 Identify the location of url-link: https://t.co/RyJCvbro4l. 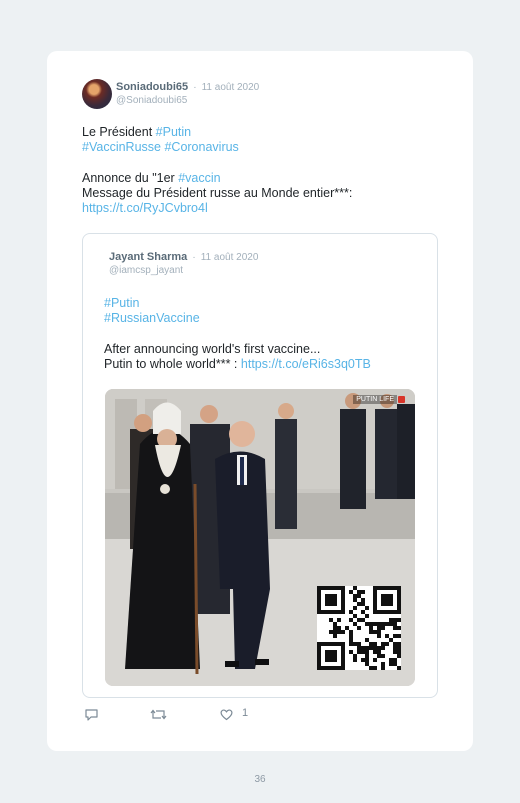
(145, 208).